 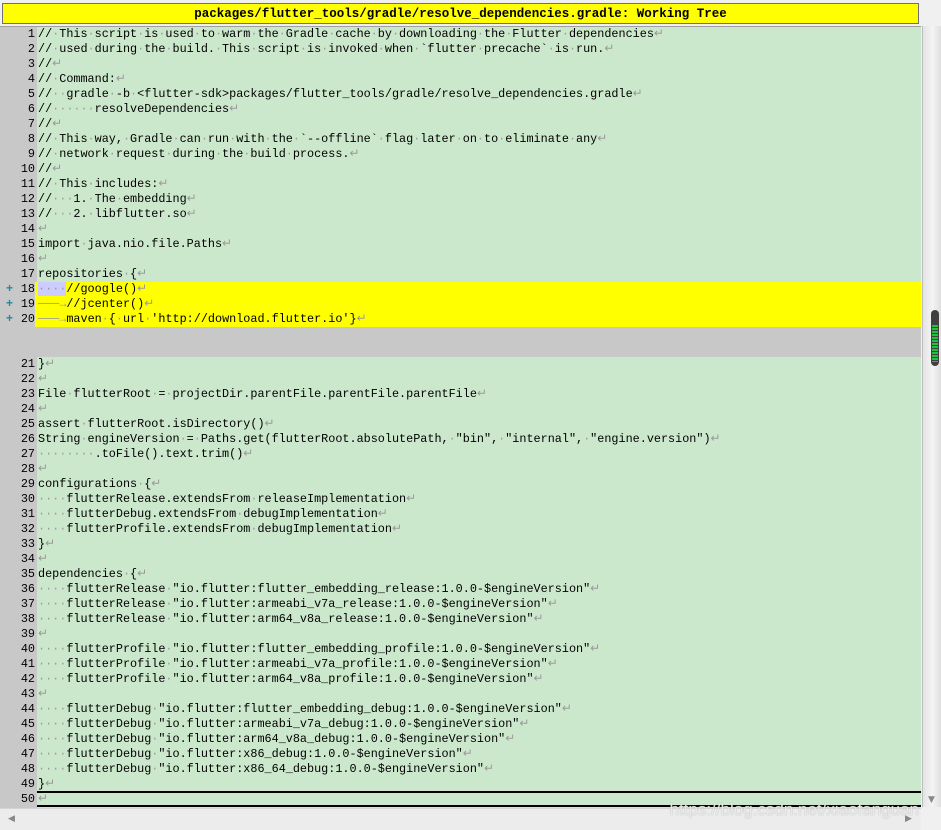 What do you see at coordinates (460, 342) in the screenshot?
I see `diff-gap` at bounding box center [460, 342].